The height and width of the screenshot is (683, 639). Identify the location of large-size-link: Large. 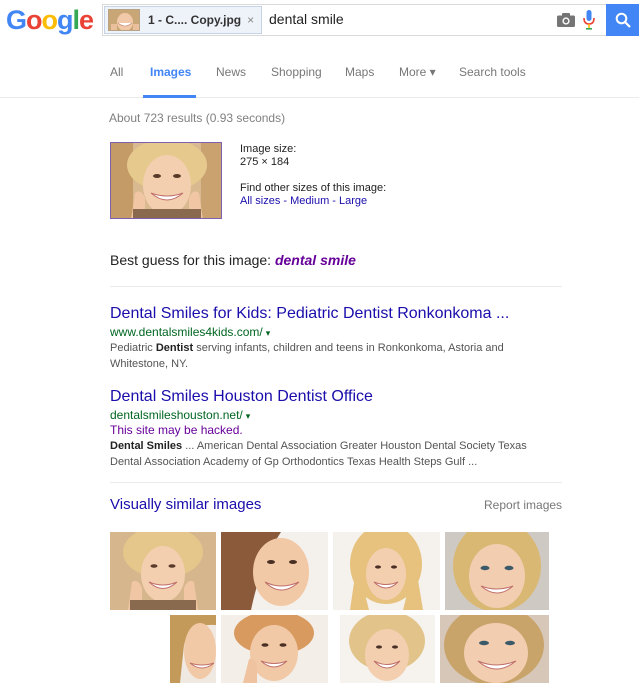
(353, 201).